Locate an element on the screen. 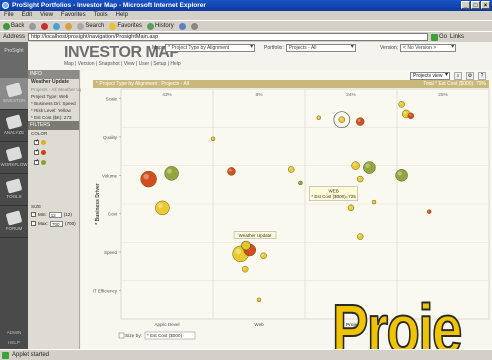 The width and height of the screenshot is (492, 360). ie-icon is located at coordinates (5, 5).